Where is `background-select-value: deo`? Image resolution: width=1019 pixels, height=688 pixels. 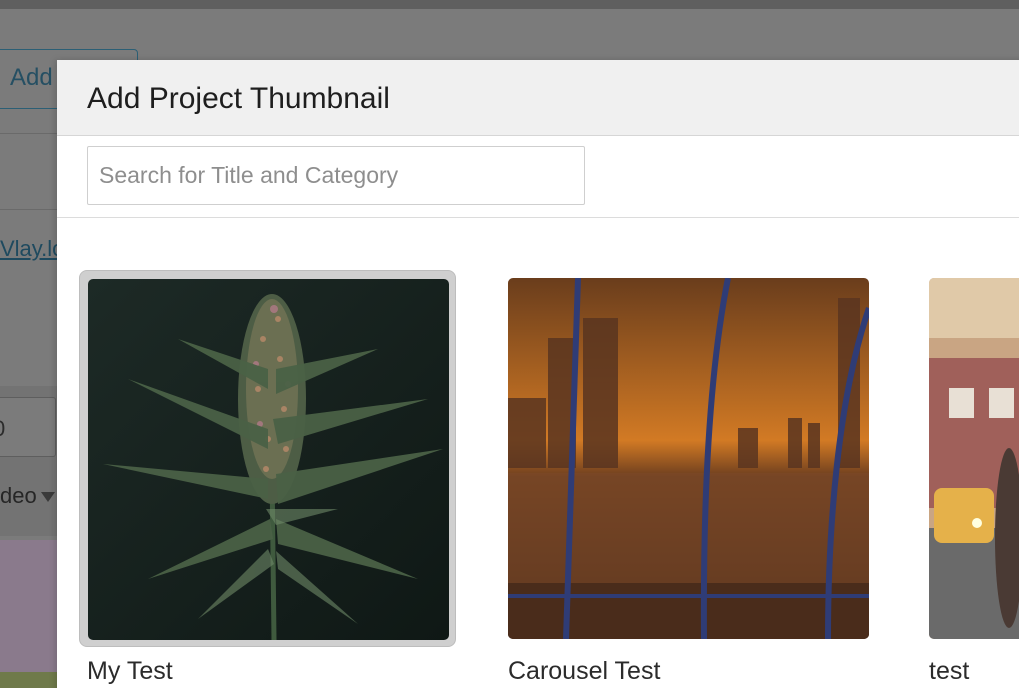
background-select-value: deo is located at coordinates (18, 495).